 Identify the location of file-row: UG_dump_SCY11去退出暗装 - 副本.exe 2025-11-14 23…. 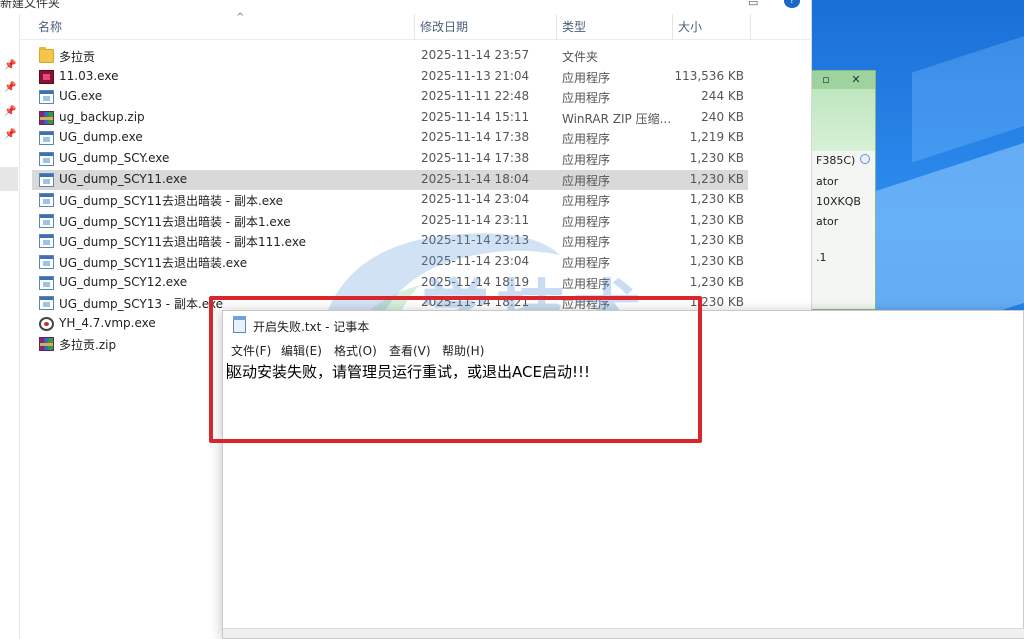
(390, 200).